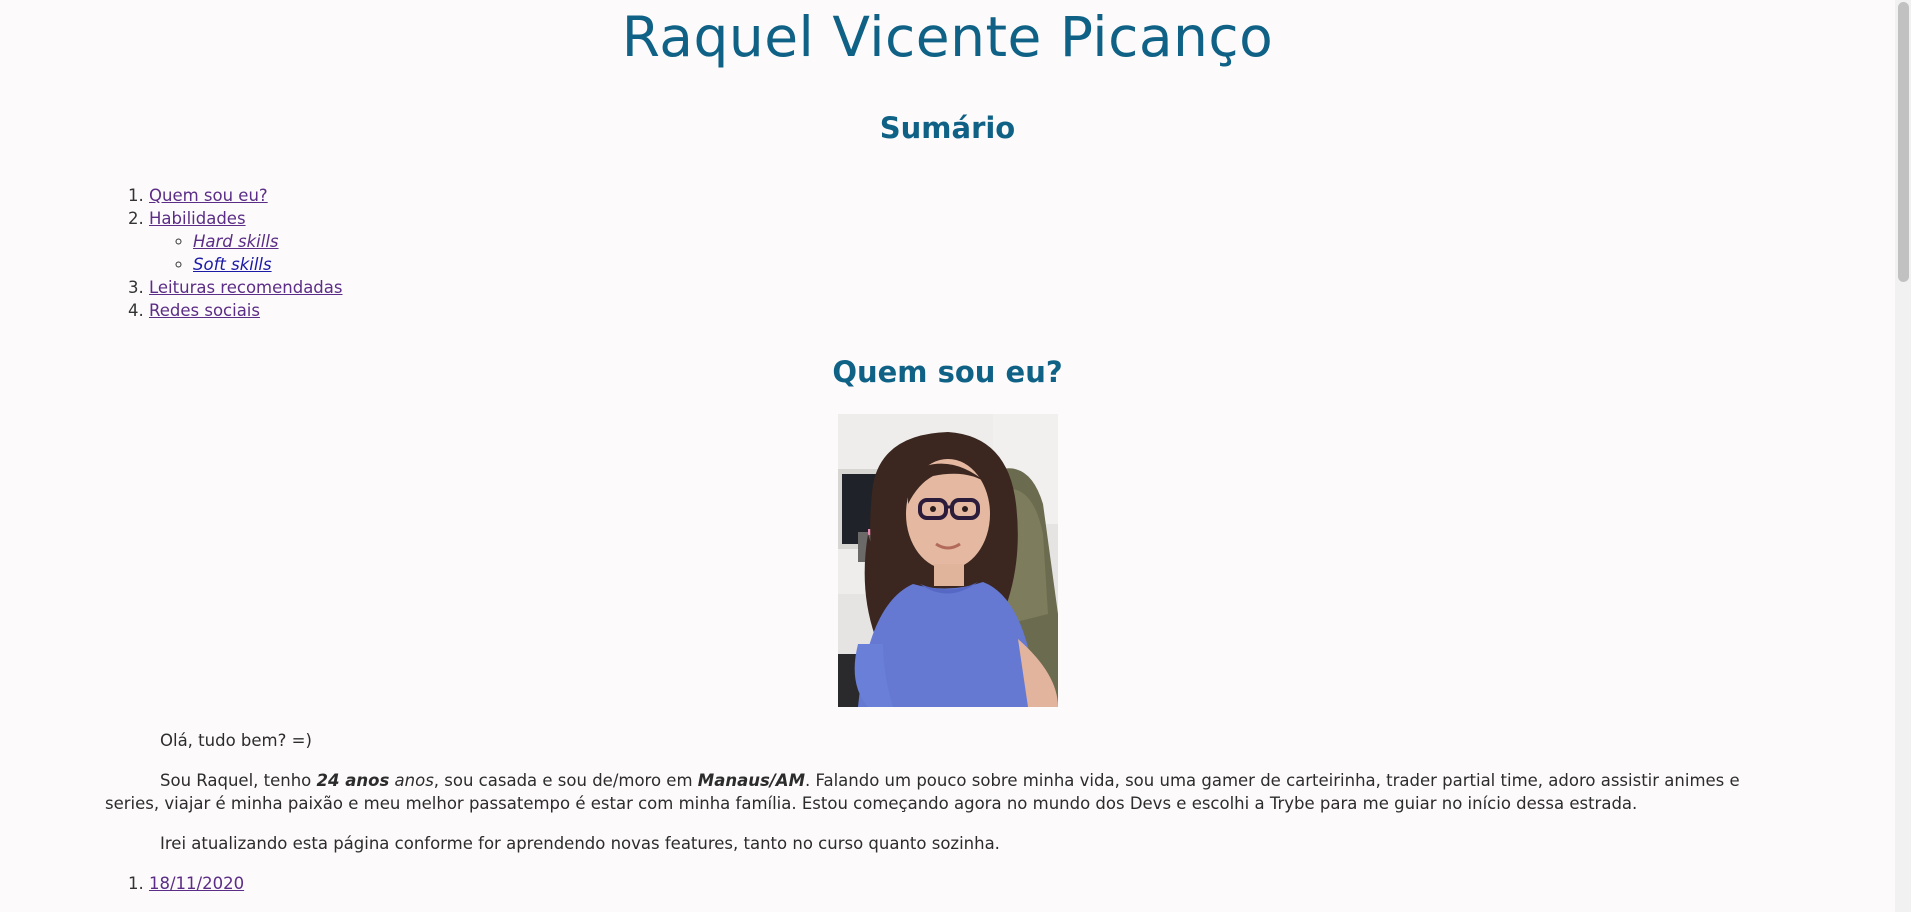 The width and height of the screenshot is (1911, 912). I want to click on summary-heading: Sumário, so click(947, 128).